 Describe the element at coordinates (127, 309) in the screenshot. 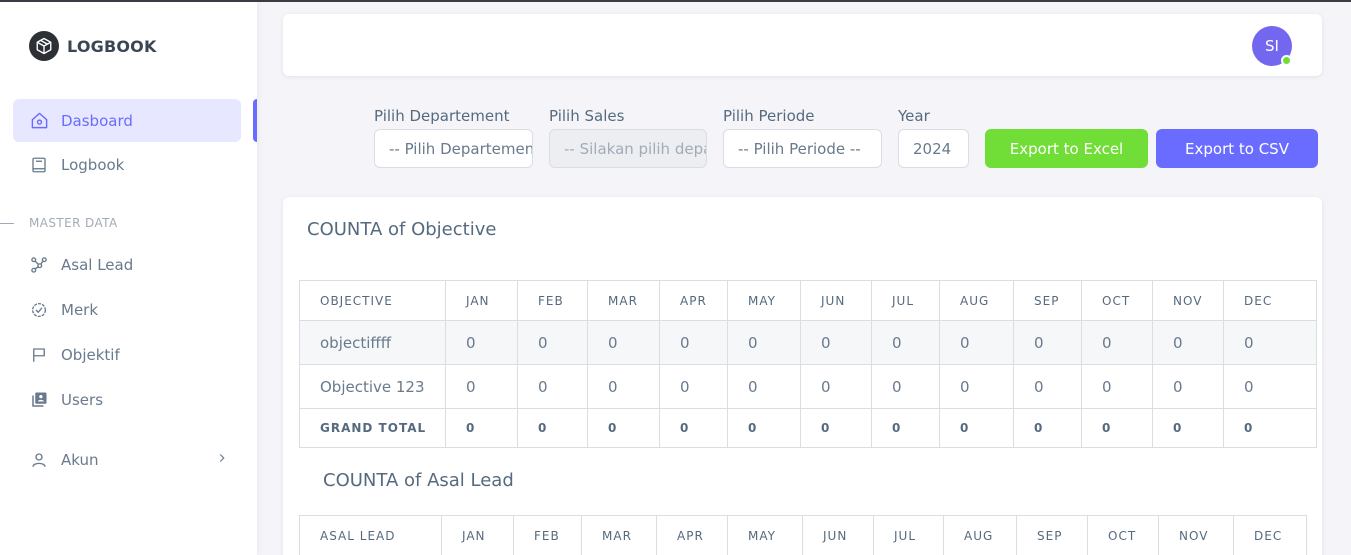

I see `sidebar-item-merk: Merk` at that location.